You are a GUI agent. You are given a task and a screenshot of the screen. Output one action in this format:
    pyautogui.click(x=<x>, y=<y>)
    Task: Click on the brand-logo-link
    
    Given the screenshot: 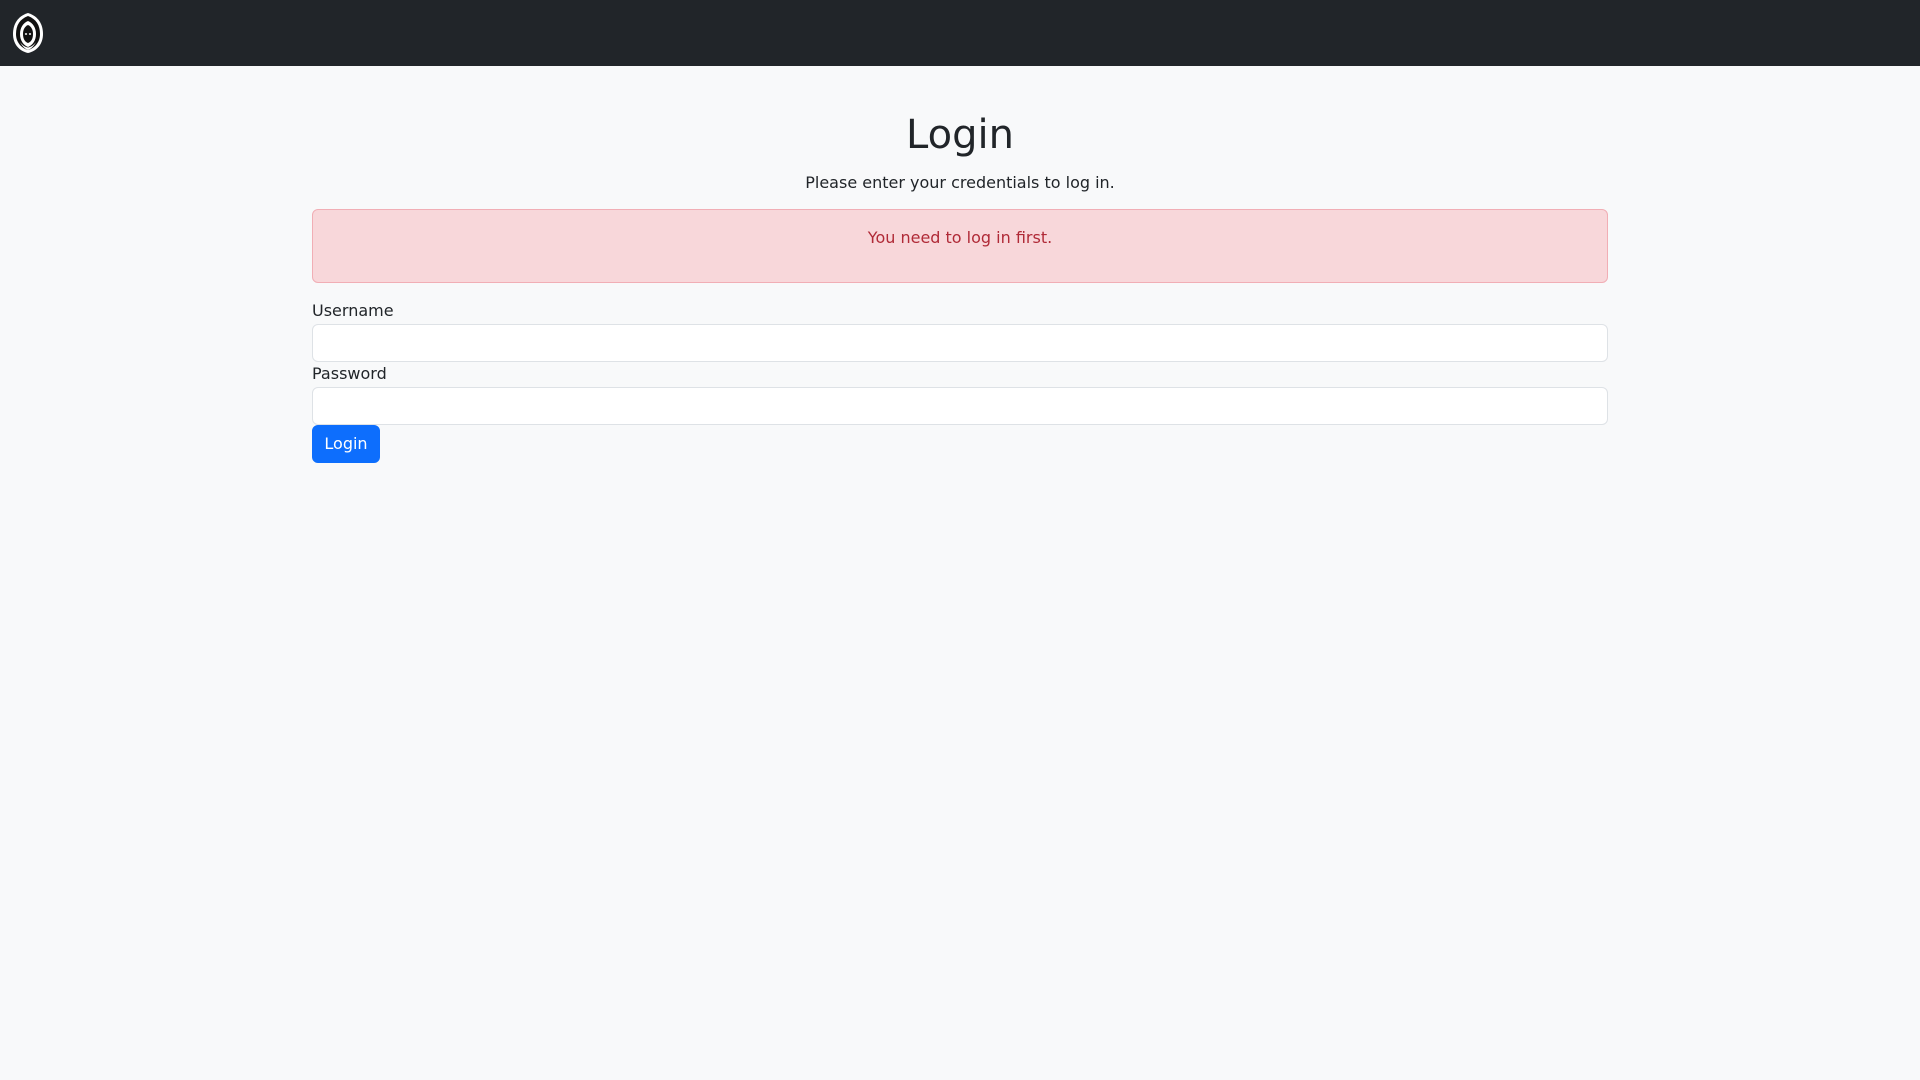 What is the action you would take?
    pyautogui.click(x=28, y=33)
    